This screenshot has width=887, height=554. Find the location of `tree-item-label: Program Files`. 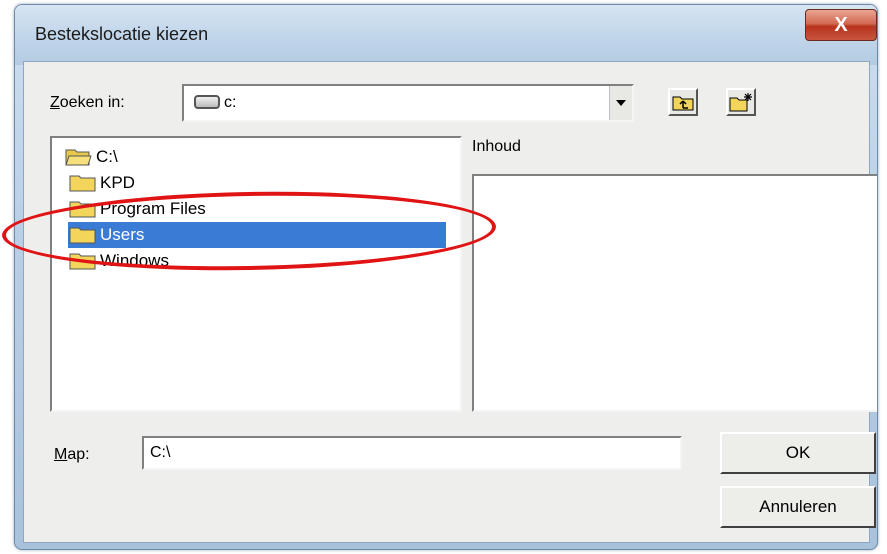

tree-item-label: Program Files is located at coordinates (153, 208).